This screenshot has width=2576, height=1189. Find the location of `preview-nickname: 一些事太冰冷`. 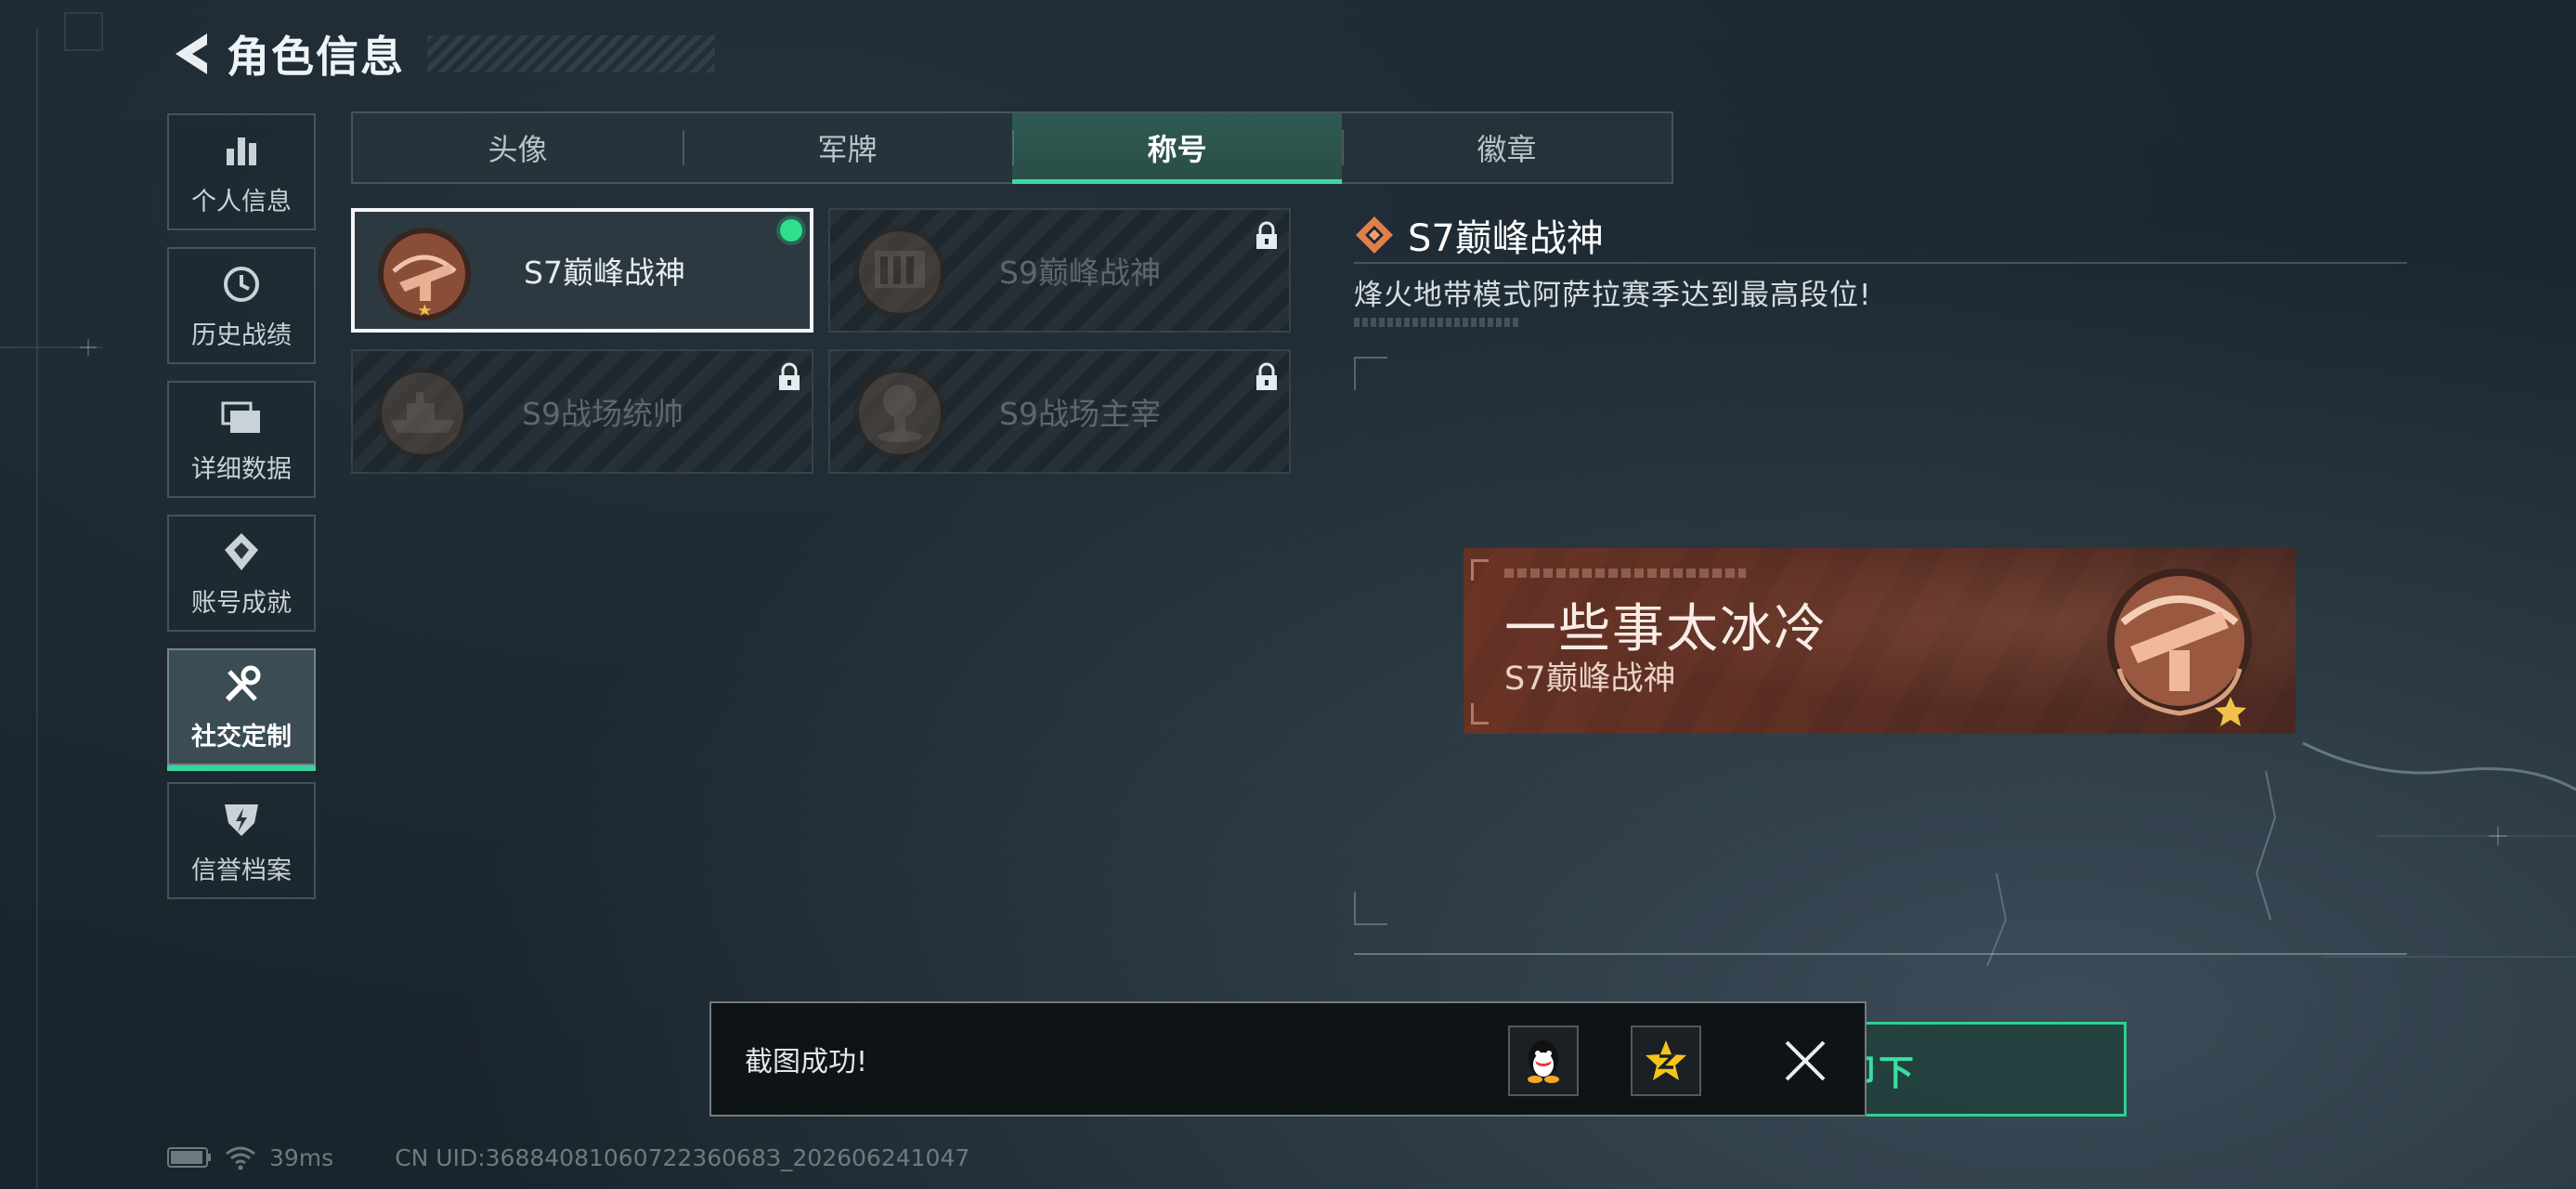

preview-nickname: 一些事太冰冷 is located at coordinates (1666, 630).